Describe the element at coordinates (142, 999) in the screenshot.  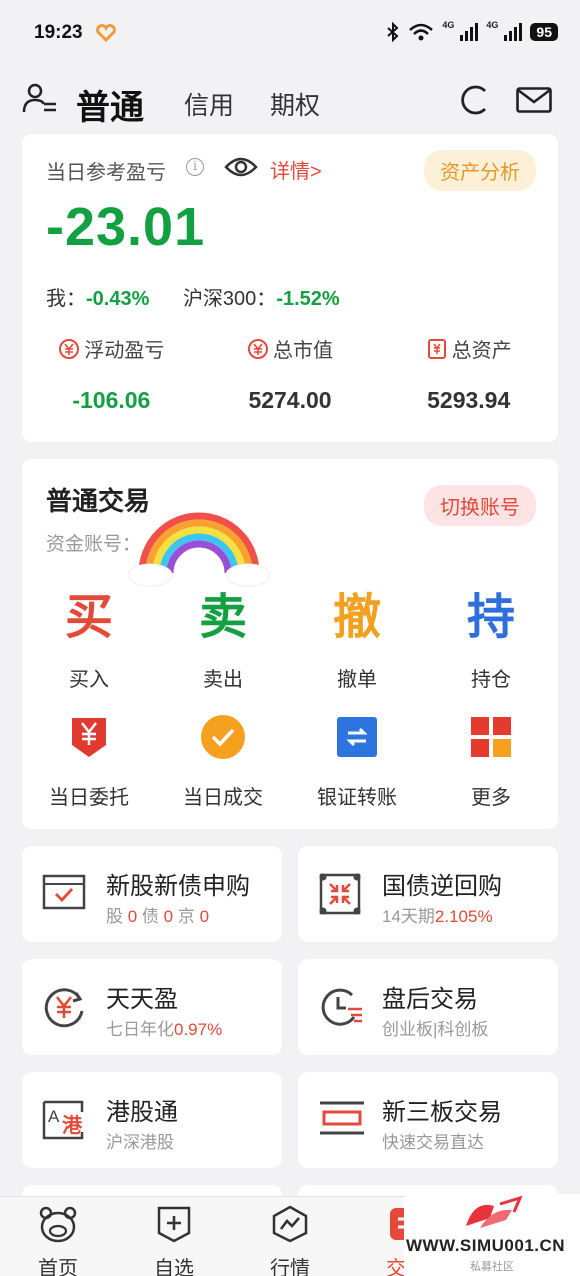
I see `tile-title: 天天盈` at that location.